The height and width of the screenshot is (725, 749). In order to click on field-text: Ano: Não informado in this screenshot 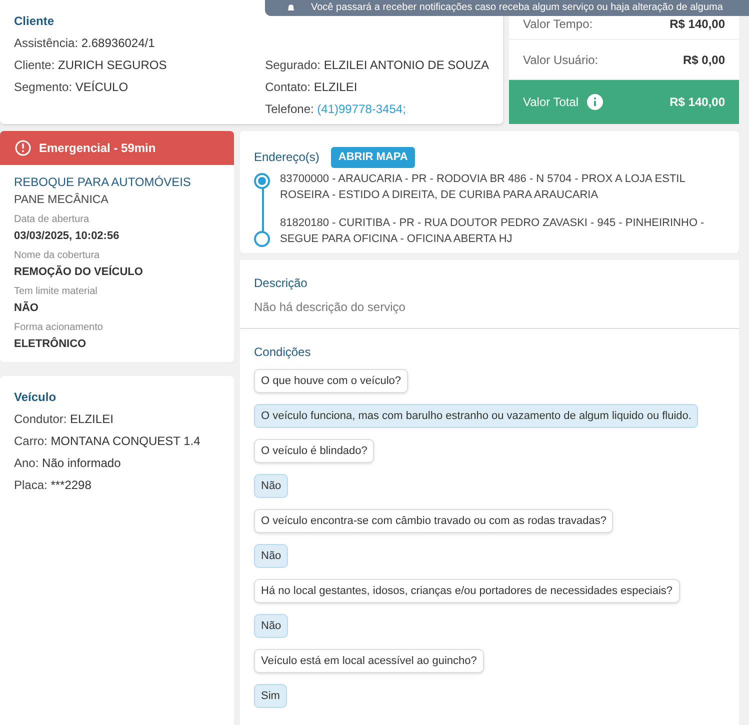, I will do `click(68, 463)`.